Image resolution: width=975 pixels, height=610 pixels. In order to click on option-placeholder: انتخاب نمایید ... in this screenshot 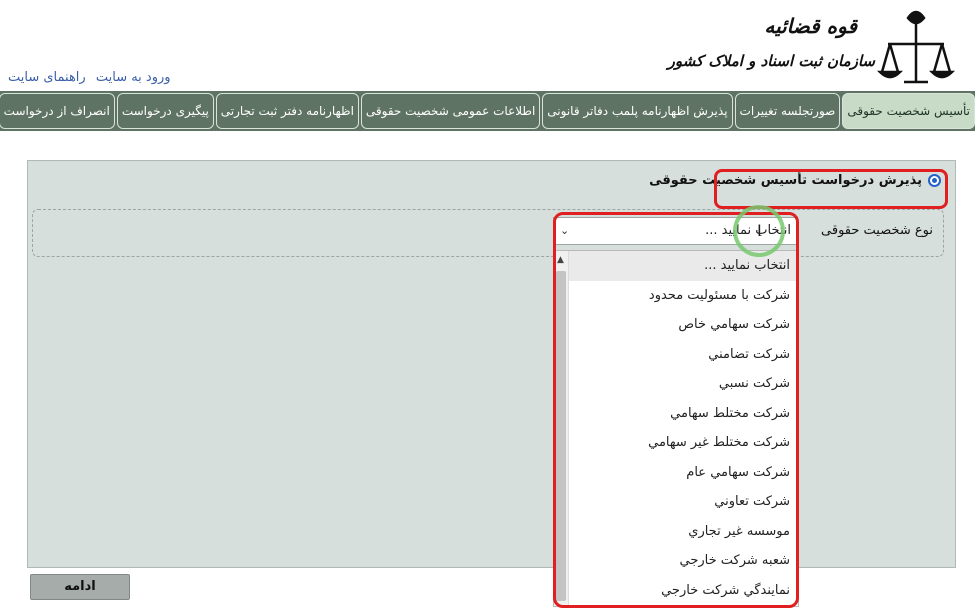, I will do `click(676, 266)`.